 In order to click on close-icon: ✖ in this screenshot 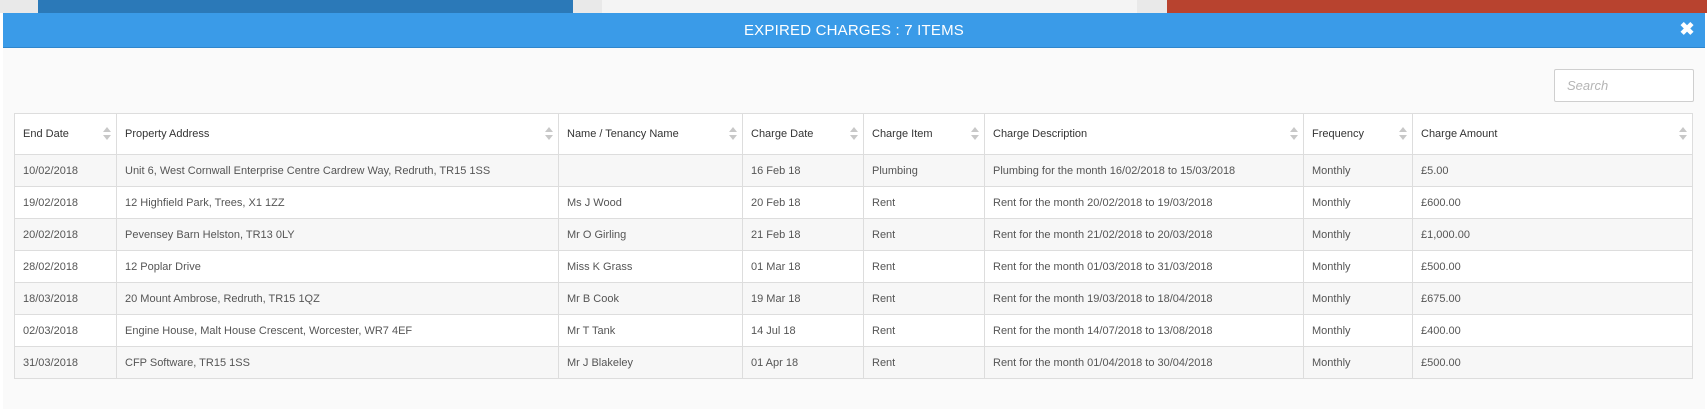, I will do `click(1687, 29)`.